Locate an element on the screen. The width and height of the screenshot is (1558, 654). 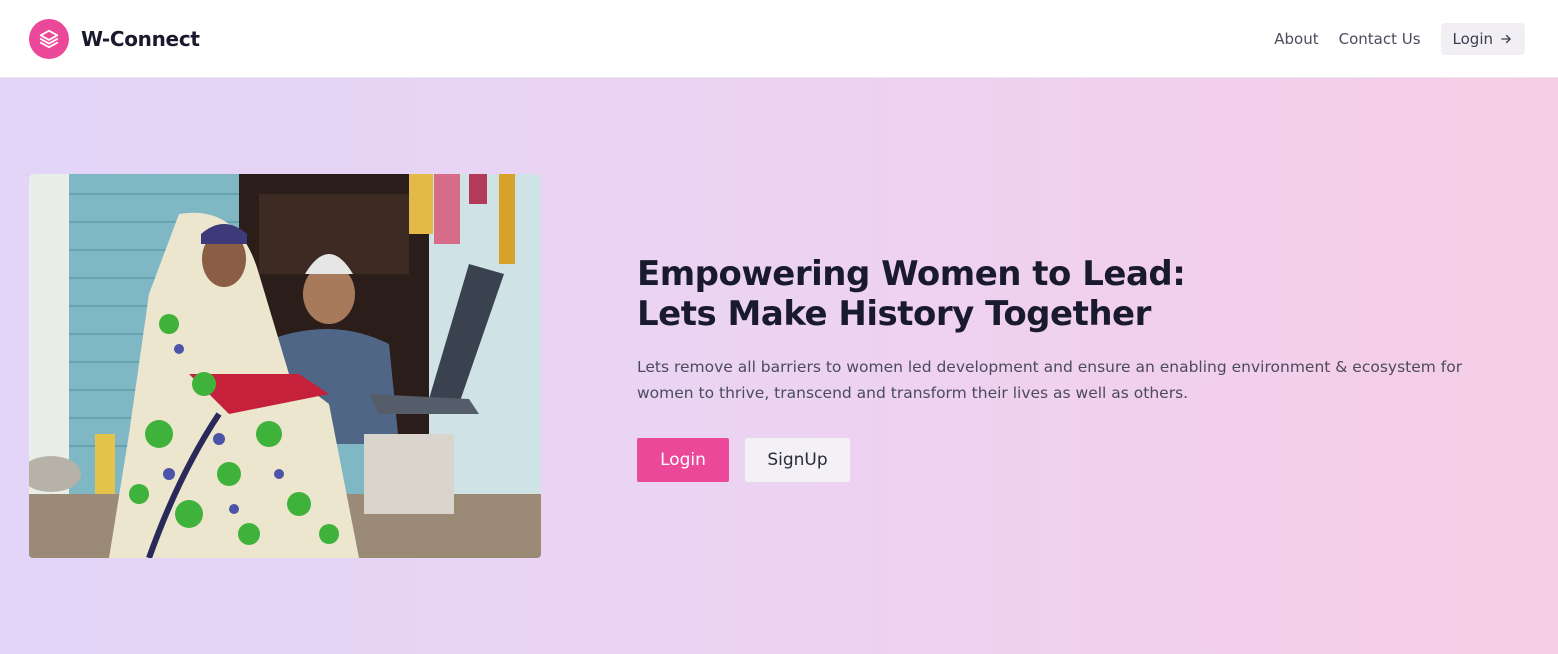
main-nav: About Contact Us Login is located at coordinates (1399, 38).